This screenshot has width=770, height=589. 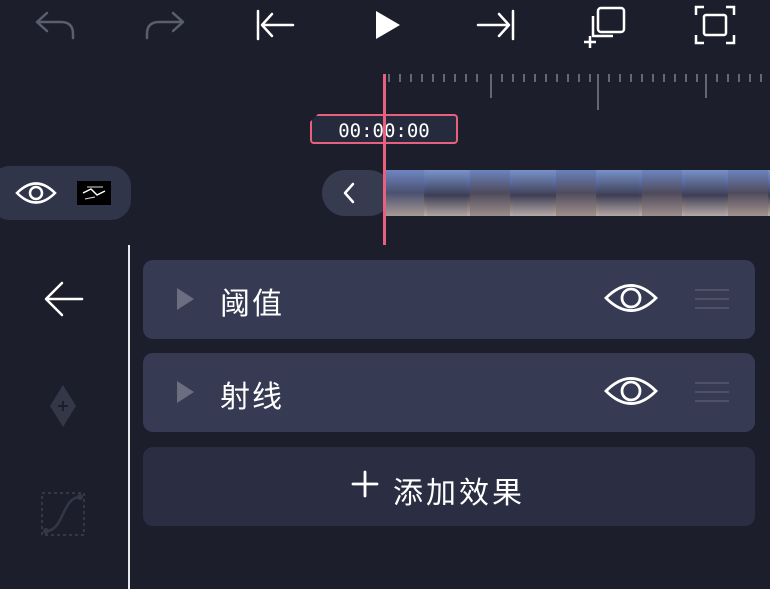 I want to click on undo-icon, so click(x=55, y=25).